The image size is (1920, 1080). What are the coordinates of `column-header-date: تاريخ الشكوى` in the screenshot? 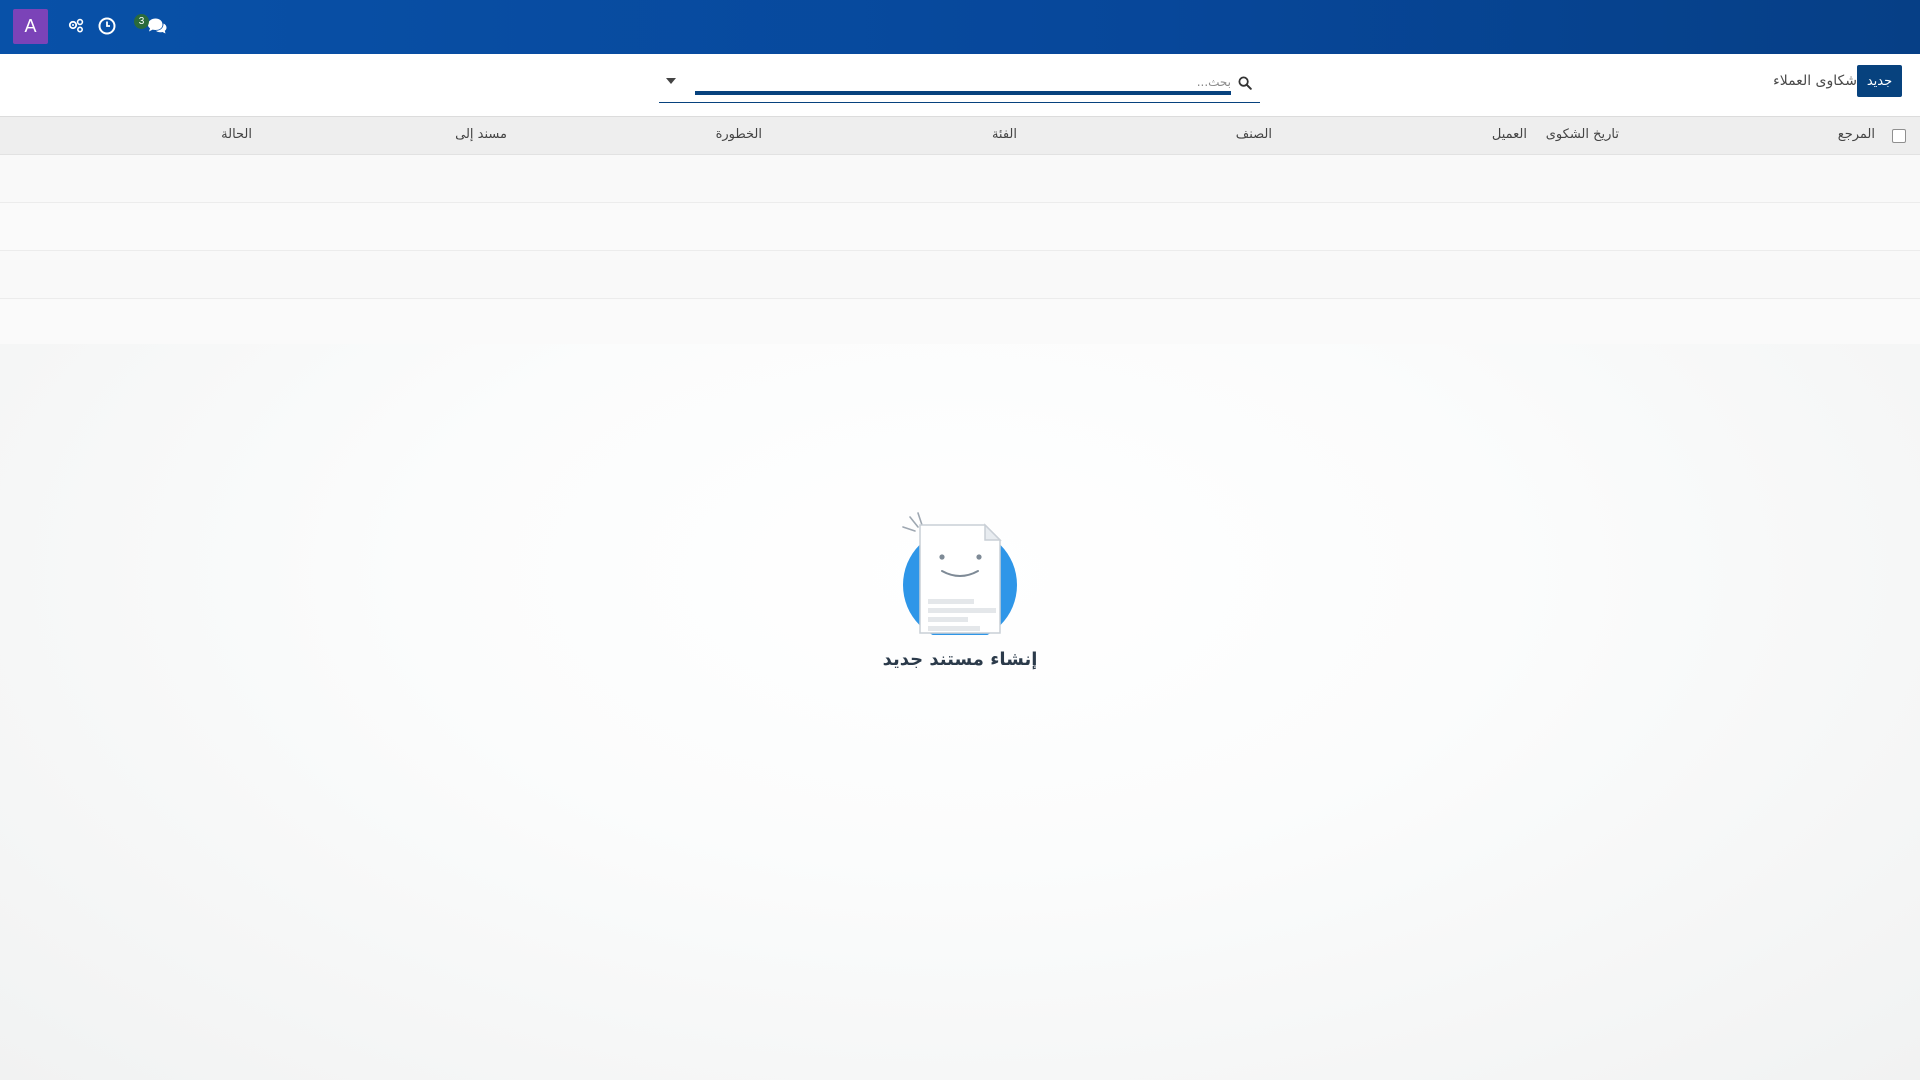 It's located at (1582, 134).